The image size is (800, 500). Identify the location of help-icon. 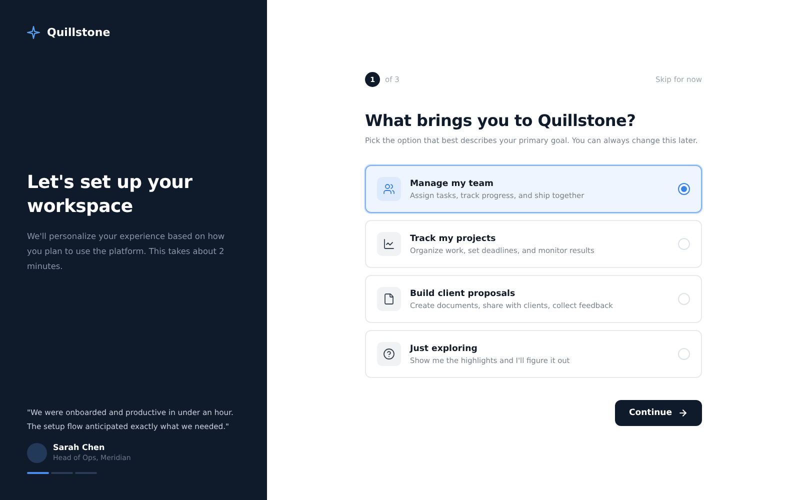
(389, 354).